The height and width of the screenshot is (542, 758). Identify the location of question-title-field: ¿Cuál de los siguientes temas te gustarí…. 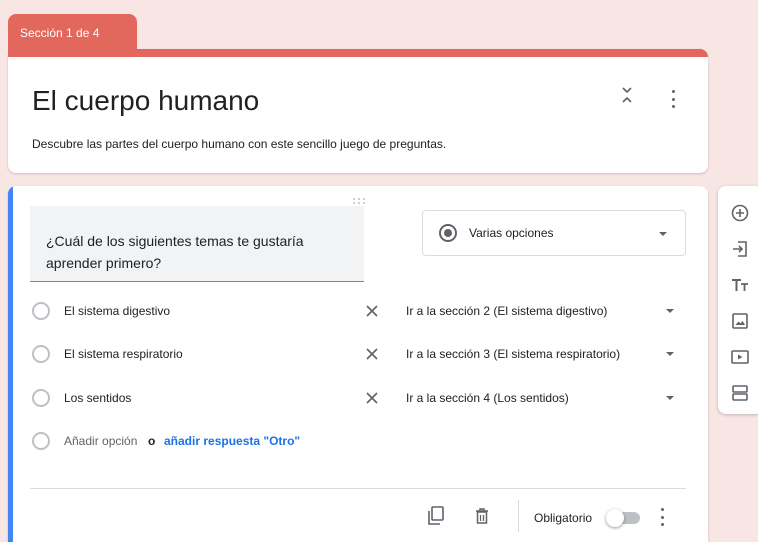
(197, 244).